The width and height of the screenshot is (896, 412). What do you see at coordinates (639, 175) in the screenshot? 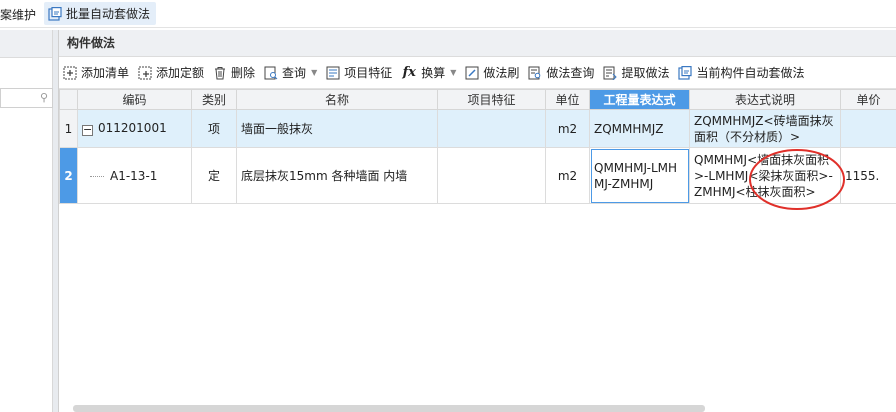
I see `expression-cell-active: QMMHMJ-LMHMJ-ZMHMJ` at bounding box center [639, 175].